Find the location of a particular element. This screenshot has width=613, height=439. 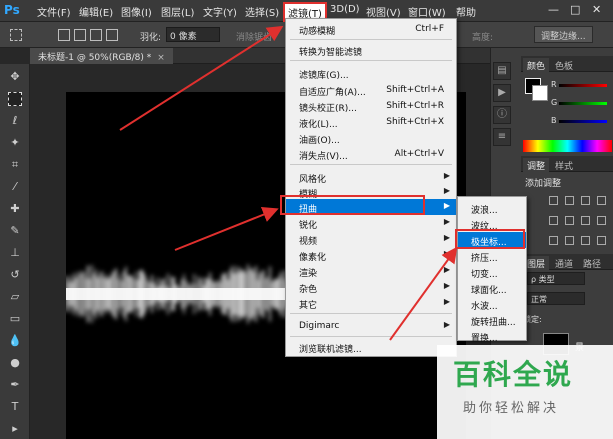

menu-file: 文件(F) is located at coordinates (54, 11).